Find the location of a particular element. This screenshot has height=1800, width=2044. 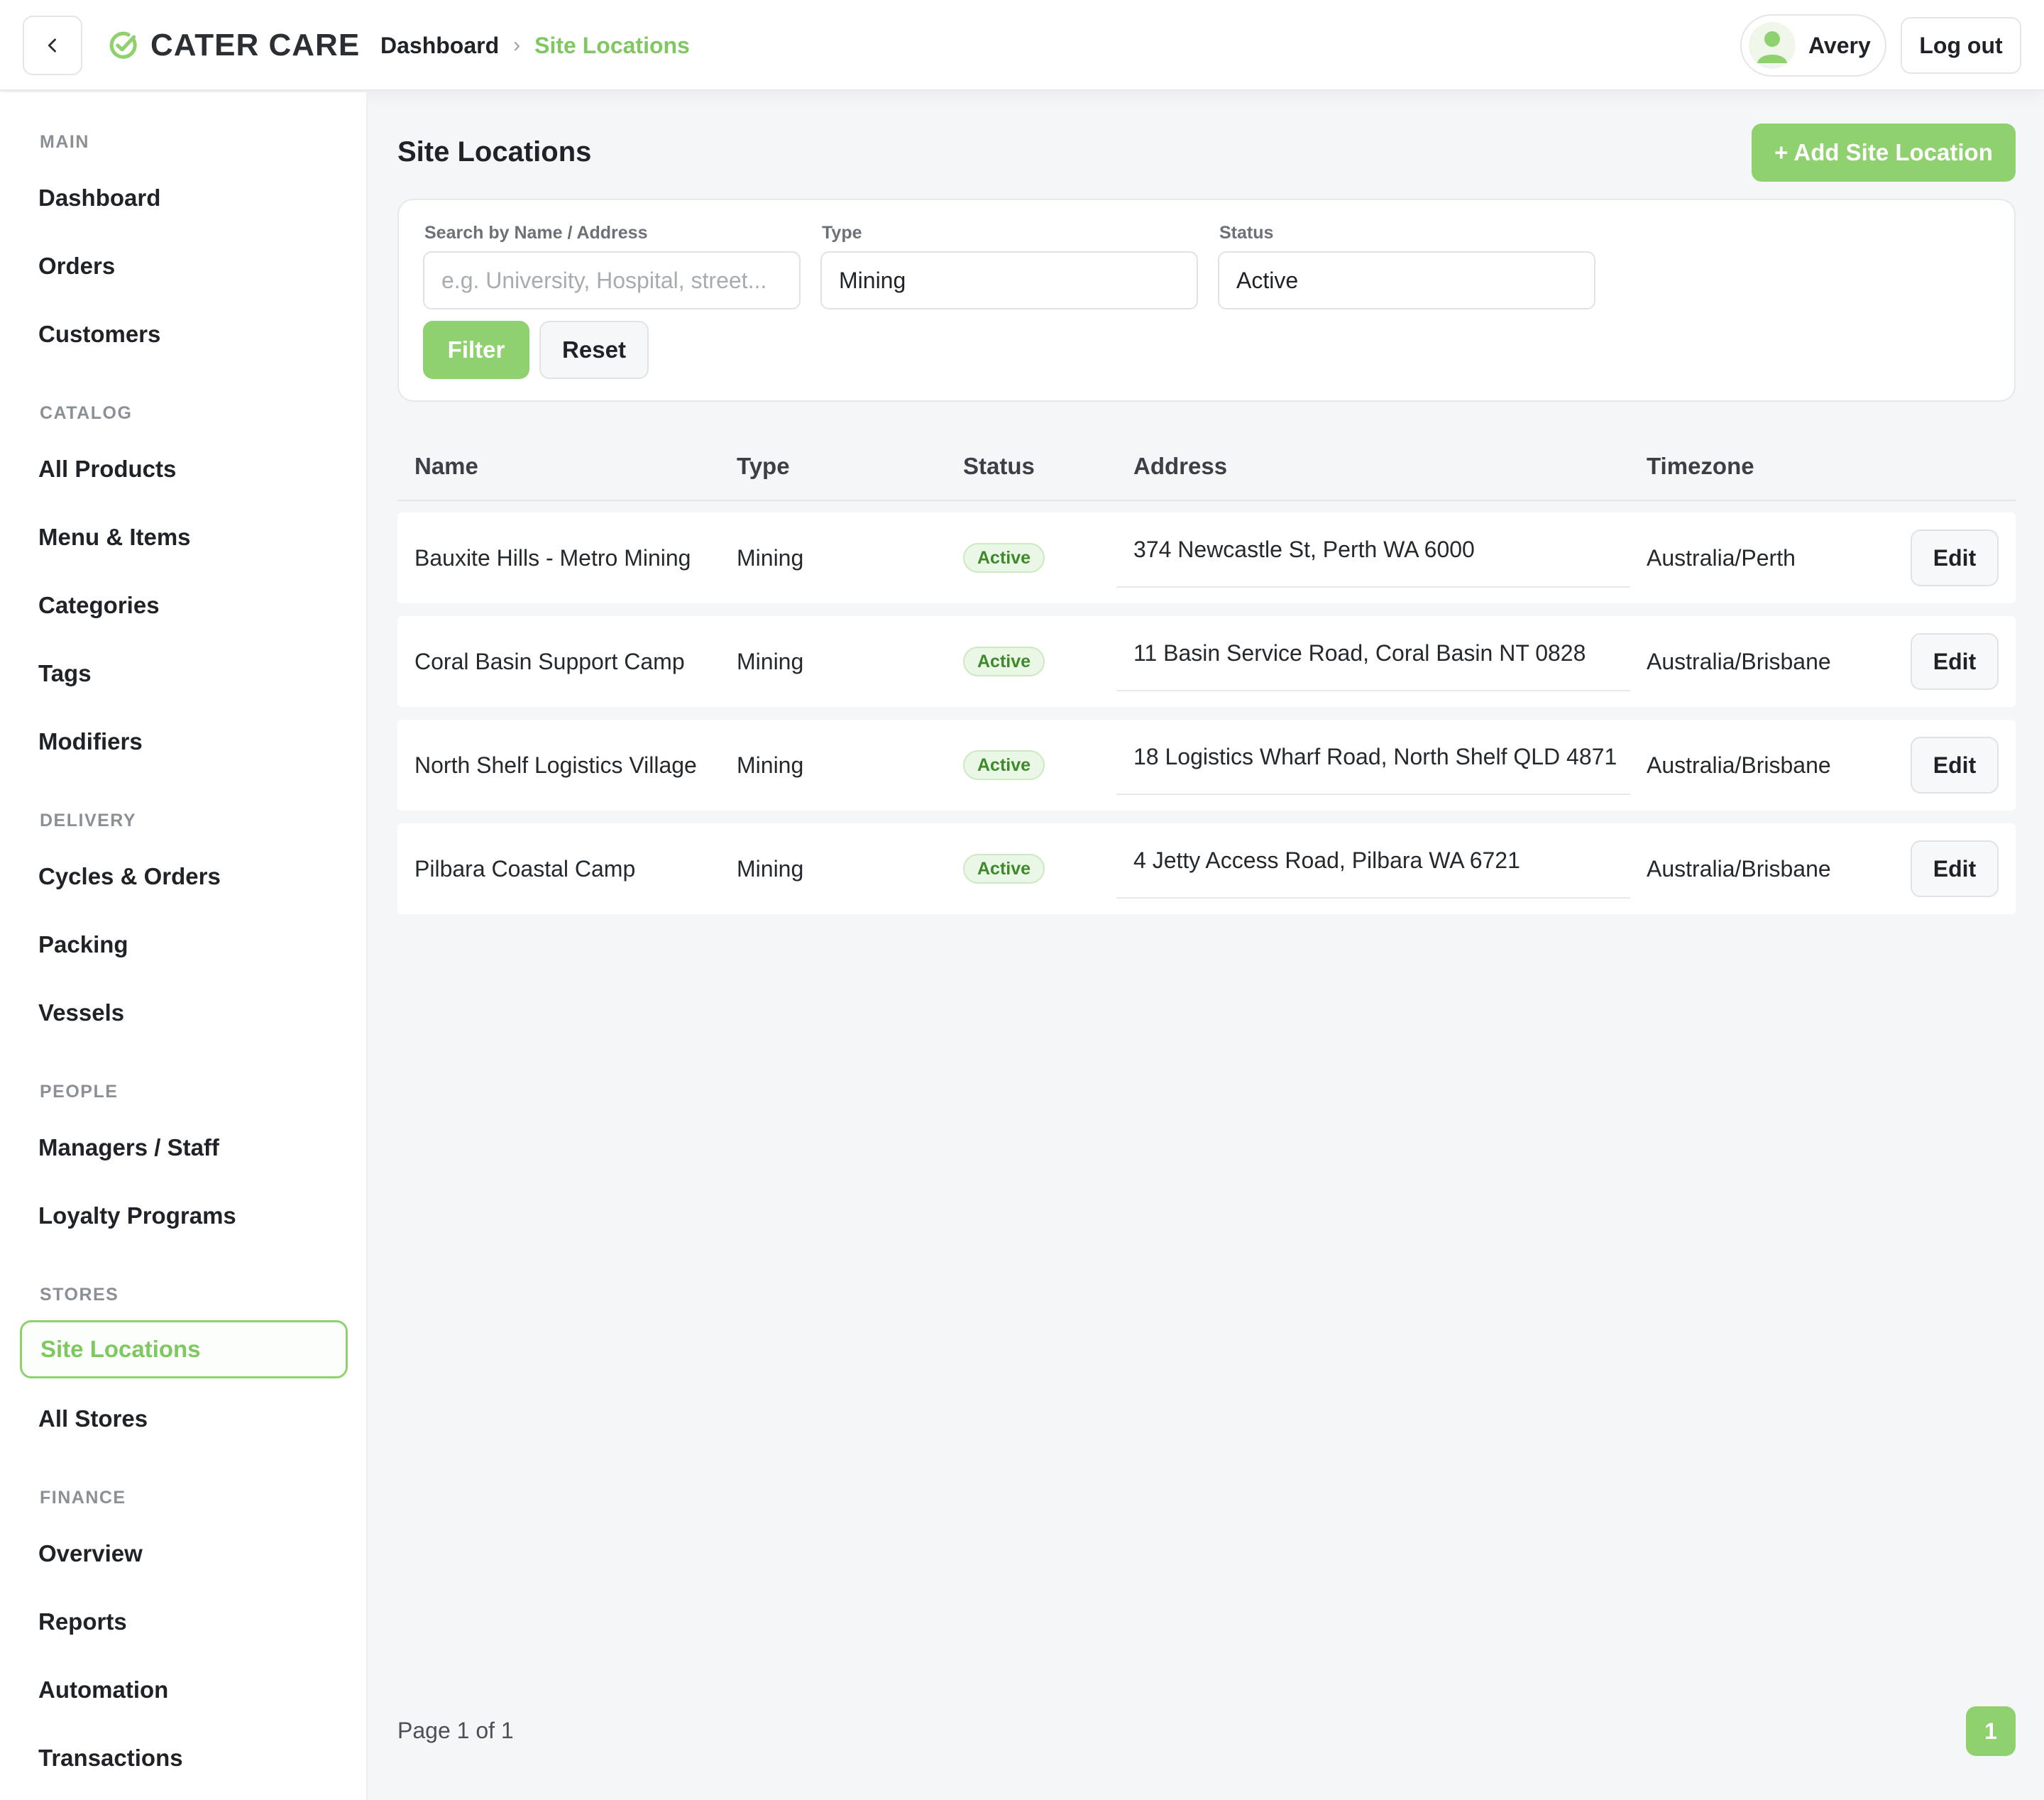

sidebar-section-people: PEOPLE is located at coordinates (79, 1092).